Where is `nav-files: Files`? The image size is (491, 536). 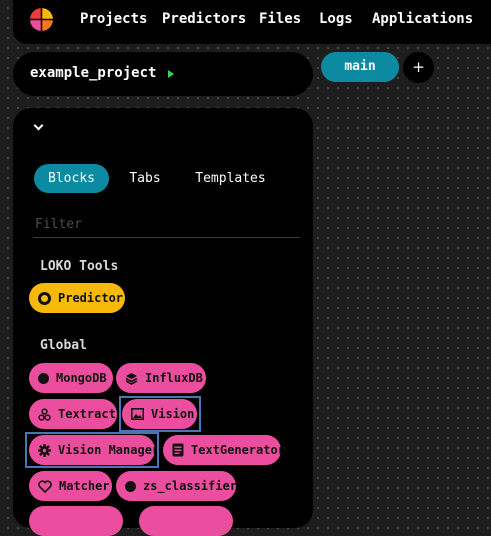 nav-files: Files is located at coordinates (280, 19).